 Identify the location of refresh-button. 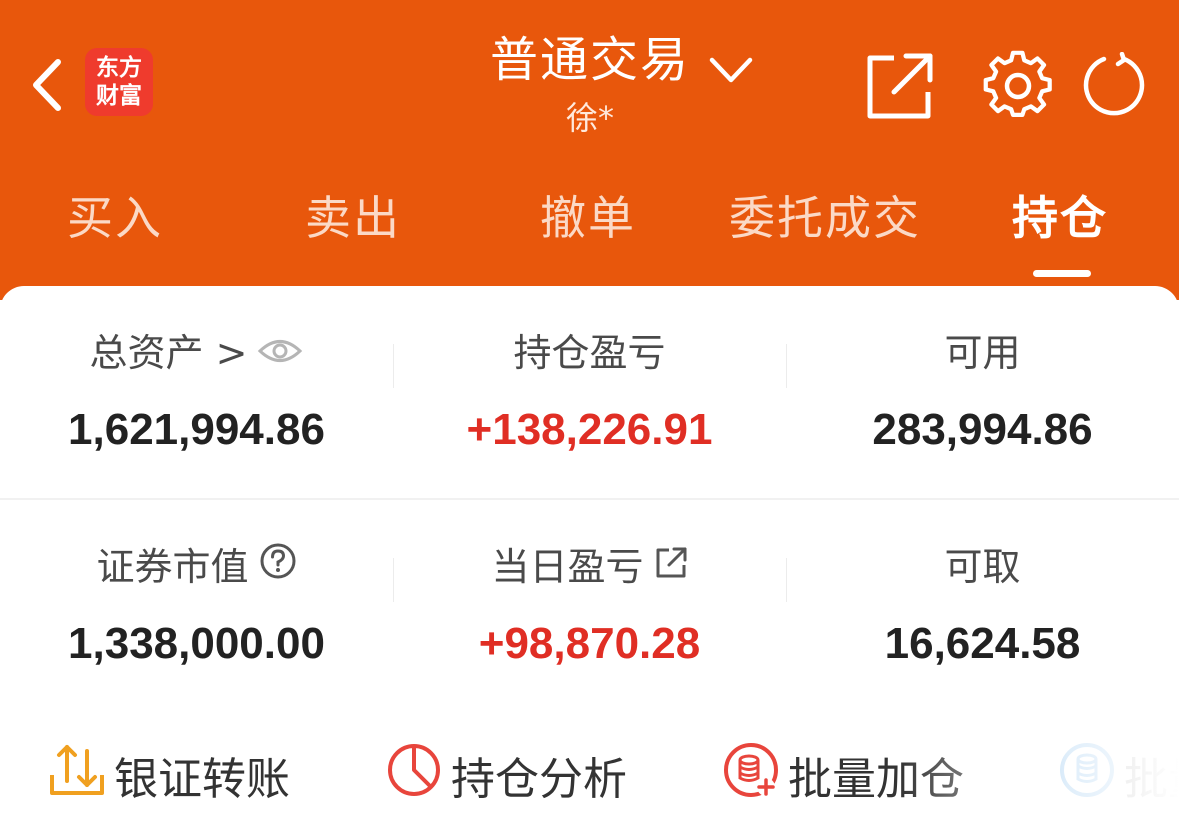
(1114, 83).